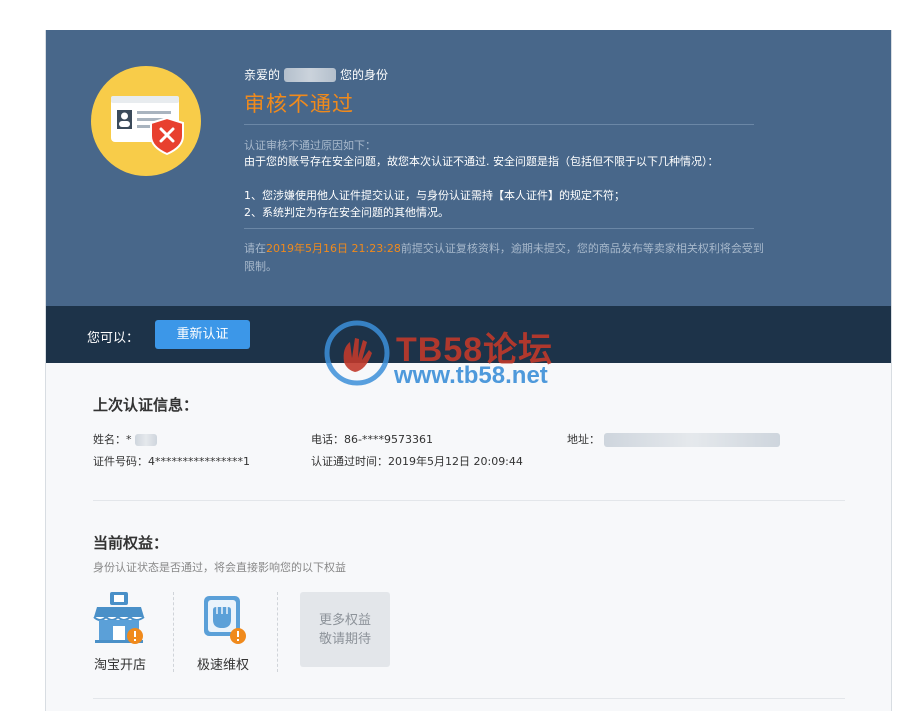  Describe the element at coordinates (345, 629) in the screenshot. I see `more-rights-placeholder: 更多权益 敬请期待` at that location.